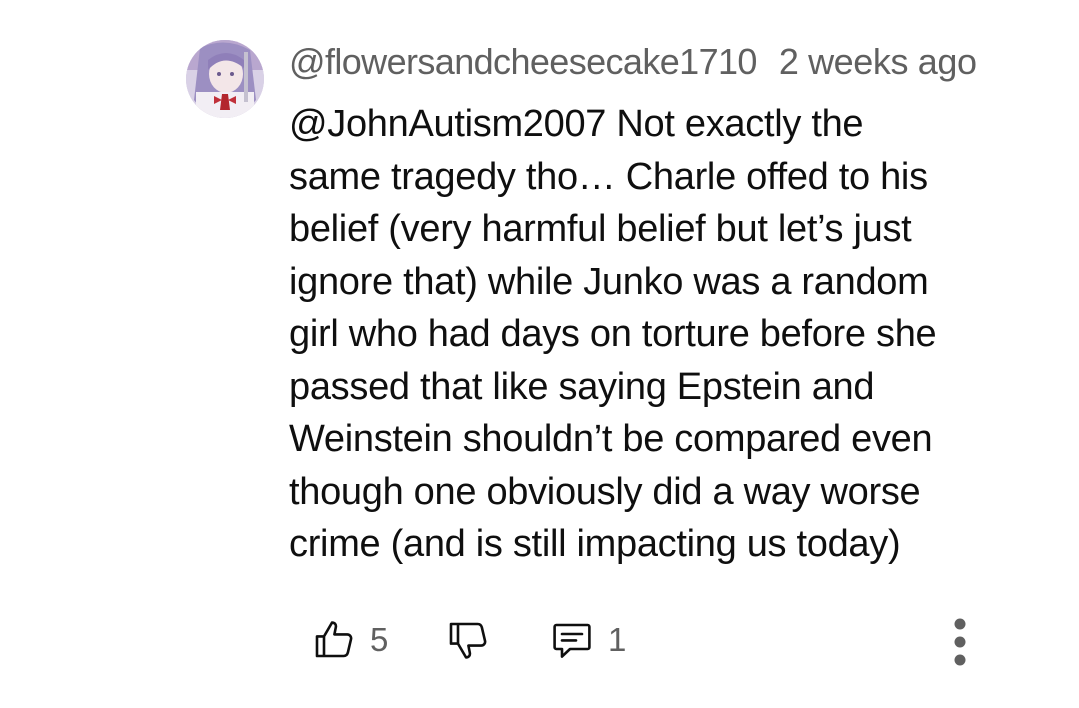 This screenshot has height=708, width=1079. Describe the element at coordinates (379, 639) in the screenshot. I see `like-count: 5` at that location.